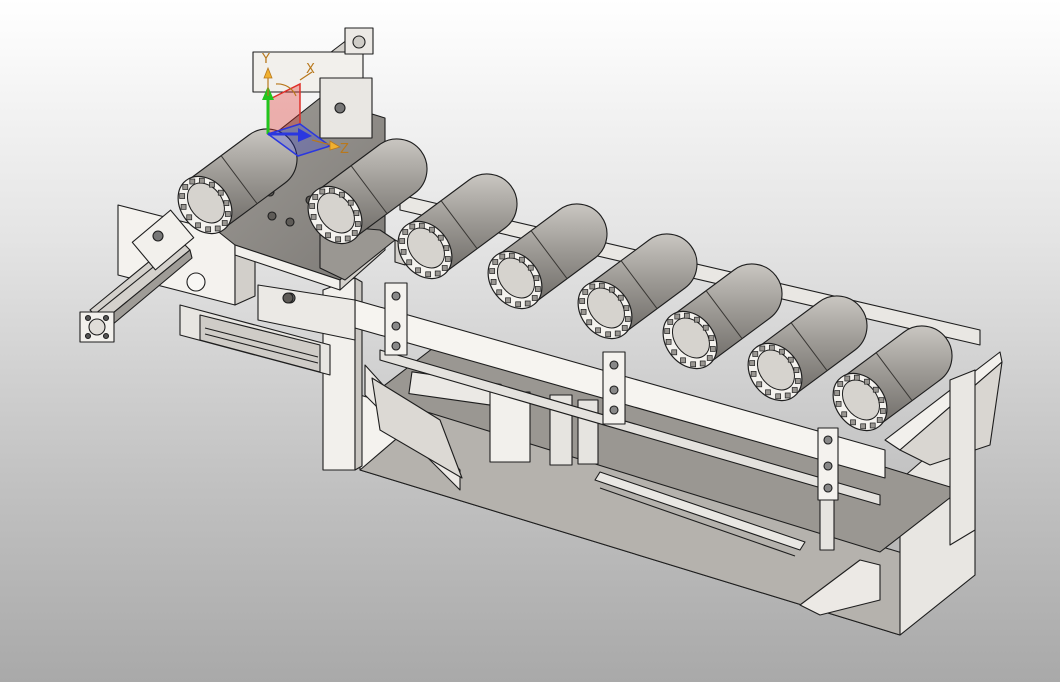  I want to click on cylinder-block, so click(510, 427).